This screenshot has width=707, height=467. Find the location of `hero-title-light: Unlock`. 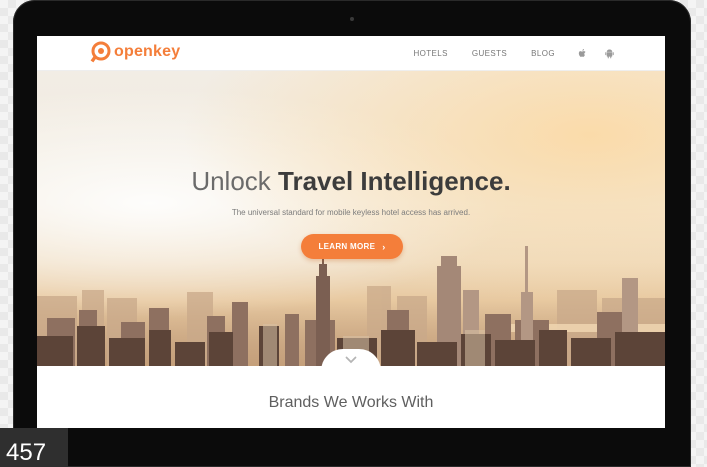

hero-title-light: Unlock is located at coordinates (231, 181).